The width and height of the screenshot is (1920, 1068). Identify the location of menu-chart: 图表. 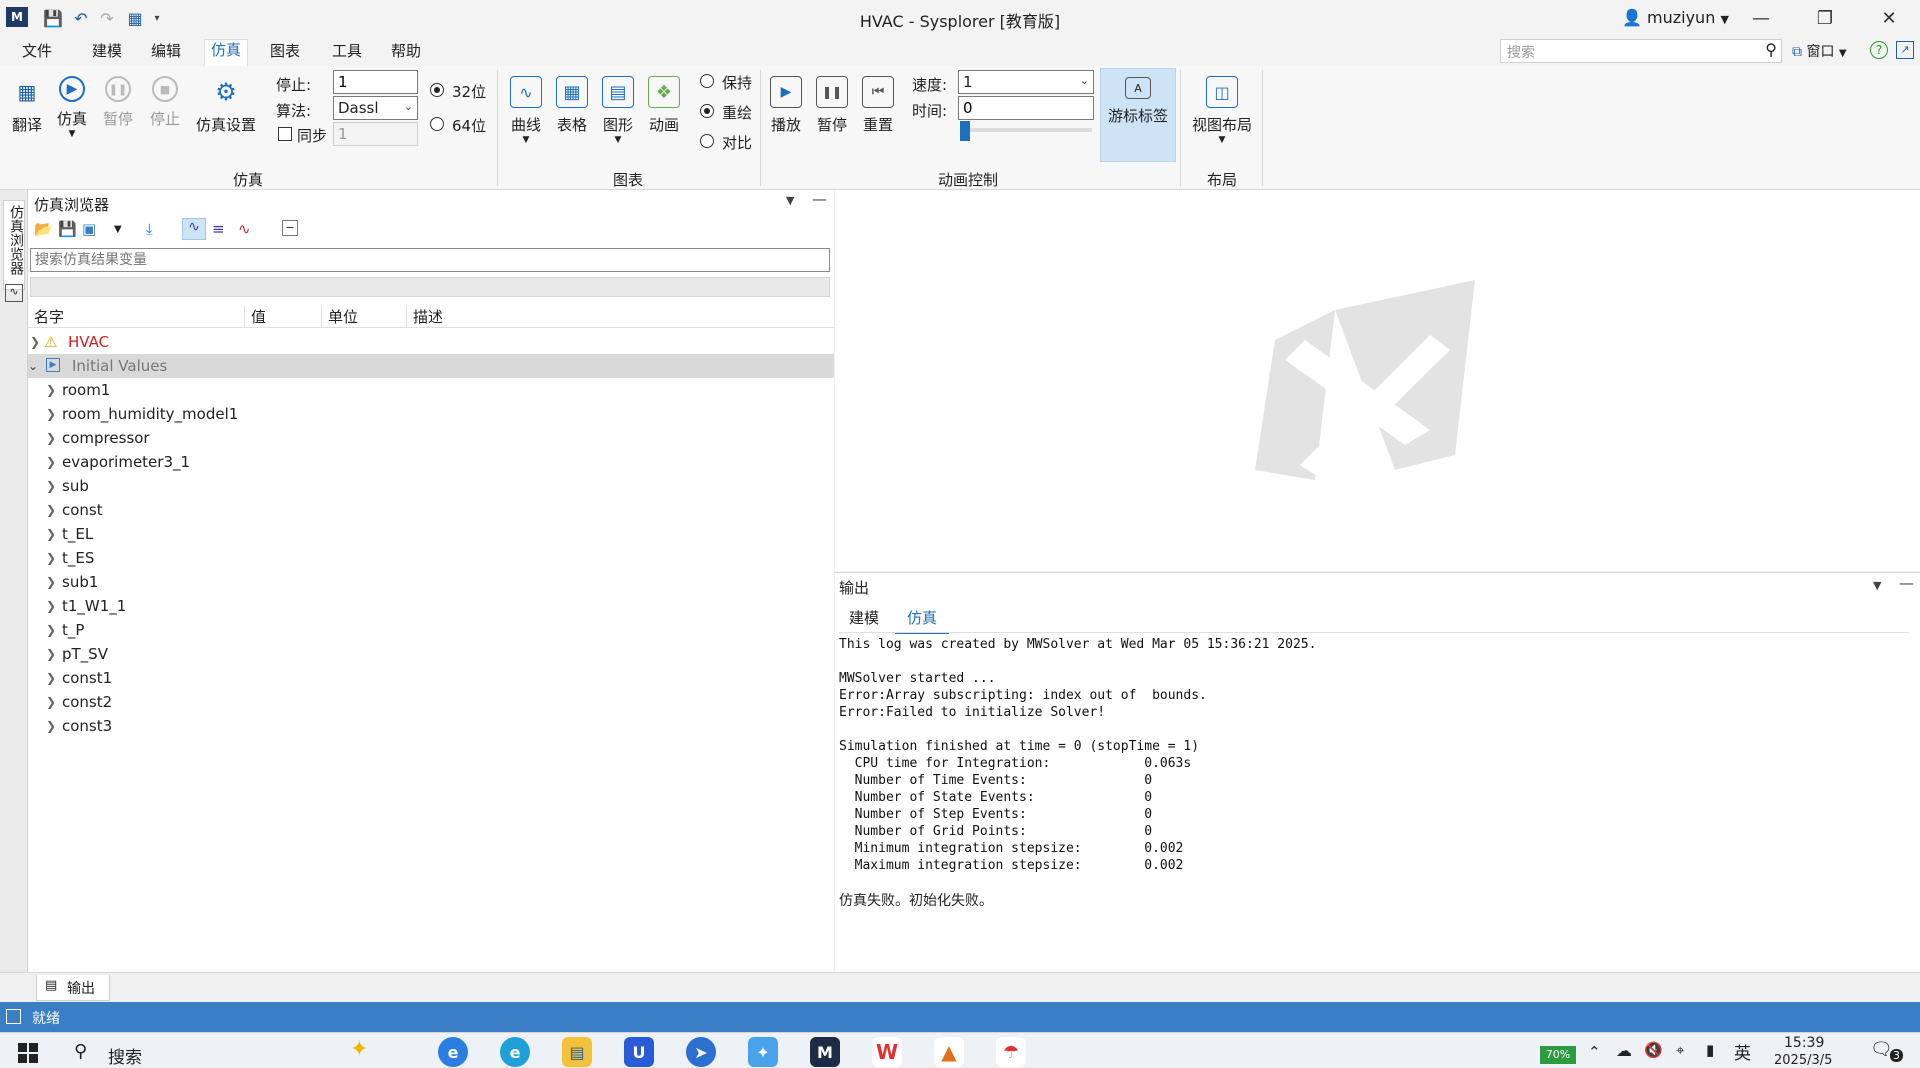
(285, 54).